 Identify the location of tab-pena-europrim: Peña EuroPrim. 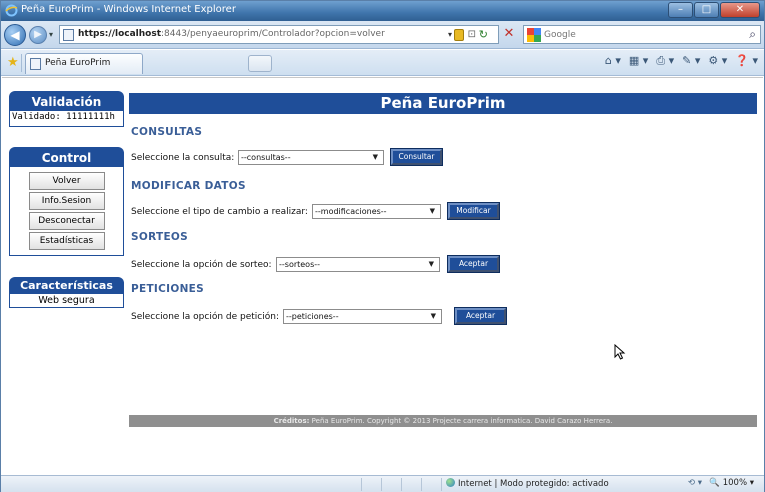
(84, 63).